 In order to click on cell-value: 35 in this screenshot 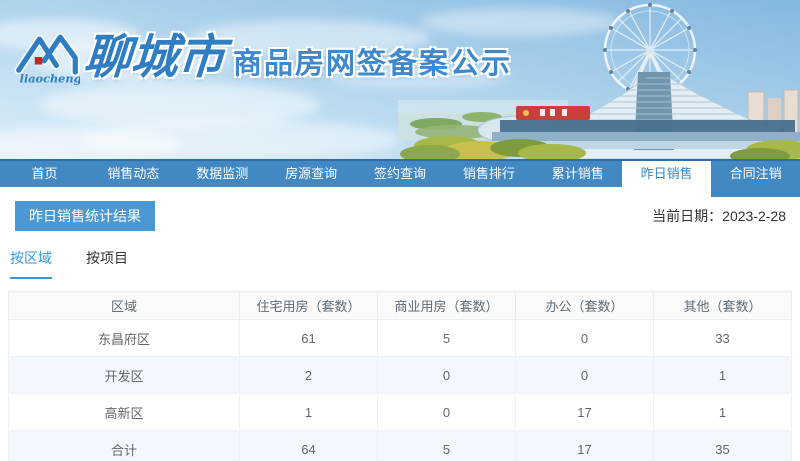, I will do `click(722, 445)`.